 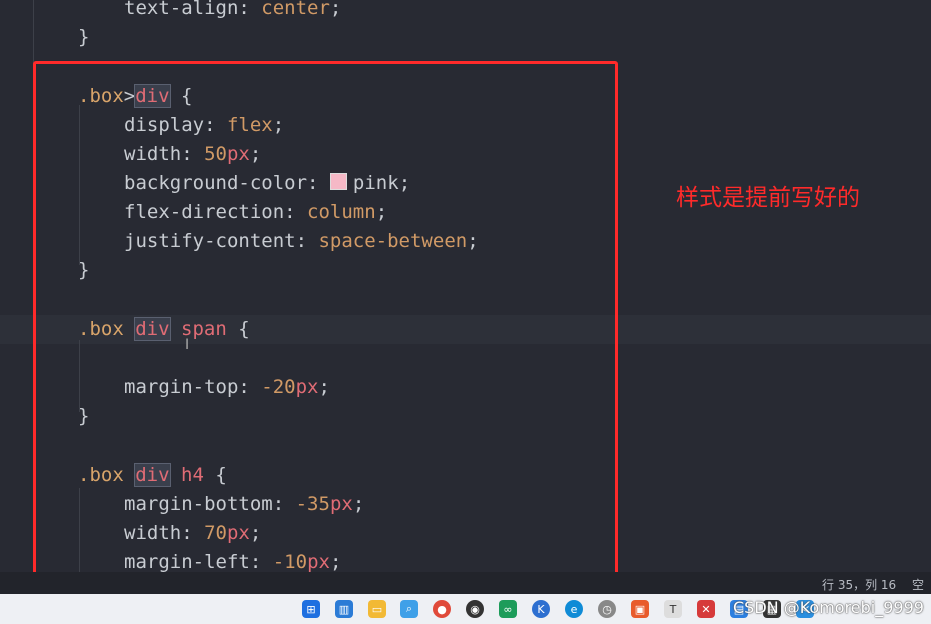 What do you see at coordinates (607, 609) in the screenshot?
I see `clock-app-icon: ◷` at bounding box center [607, 609].